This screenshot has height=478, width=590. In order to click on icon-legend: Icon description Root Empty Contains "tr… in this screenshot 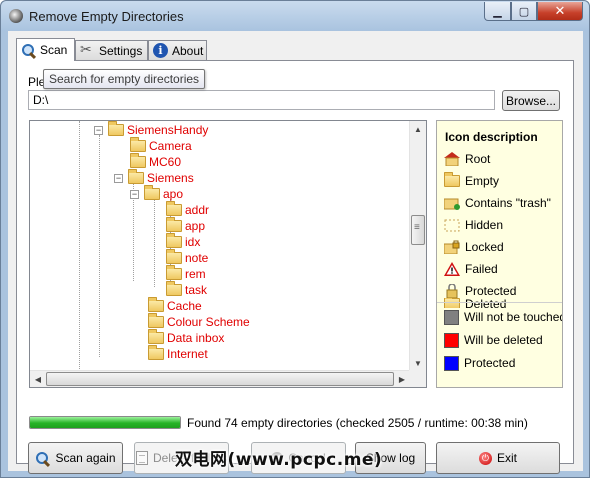, I will do `click(499, 254)`.